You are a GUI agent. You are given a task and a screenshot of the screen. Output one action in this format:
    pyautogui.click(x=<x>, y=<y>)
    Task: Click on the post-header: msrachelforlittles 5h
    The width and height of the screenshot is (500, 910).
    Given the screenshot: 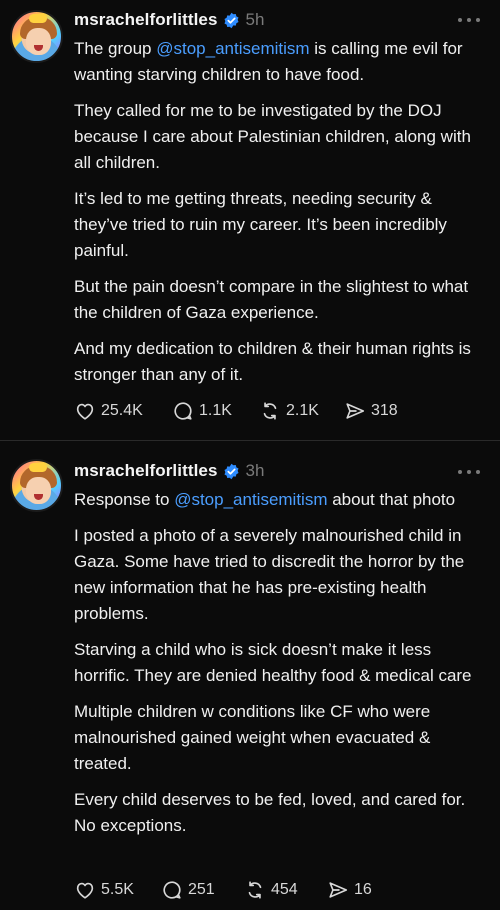 What is the action you would take?
    pyautogui.click(x=169, y=20)
    